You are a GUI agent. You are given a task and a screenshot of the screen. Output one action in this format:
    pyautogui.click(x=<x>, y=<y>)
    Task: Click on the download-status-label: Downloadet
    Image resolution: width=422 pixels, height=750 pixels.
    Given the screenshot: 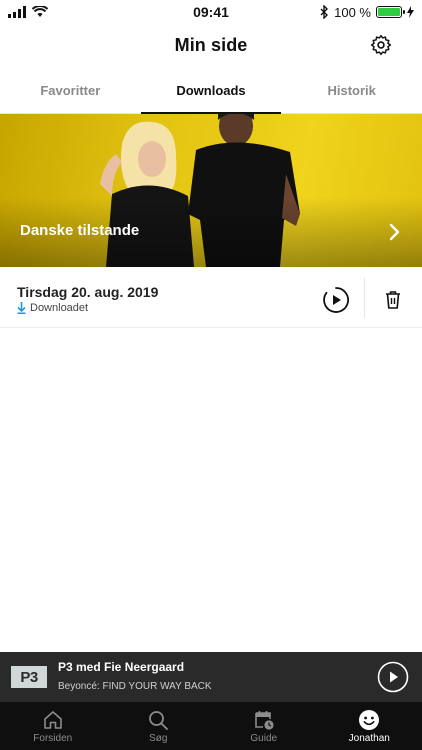 What is the action you would take?
    pyautogui.click(x=59, y=308)
    